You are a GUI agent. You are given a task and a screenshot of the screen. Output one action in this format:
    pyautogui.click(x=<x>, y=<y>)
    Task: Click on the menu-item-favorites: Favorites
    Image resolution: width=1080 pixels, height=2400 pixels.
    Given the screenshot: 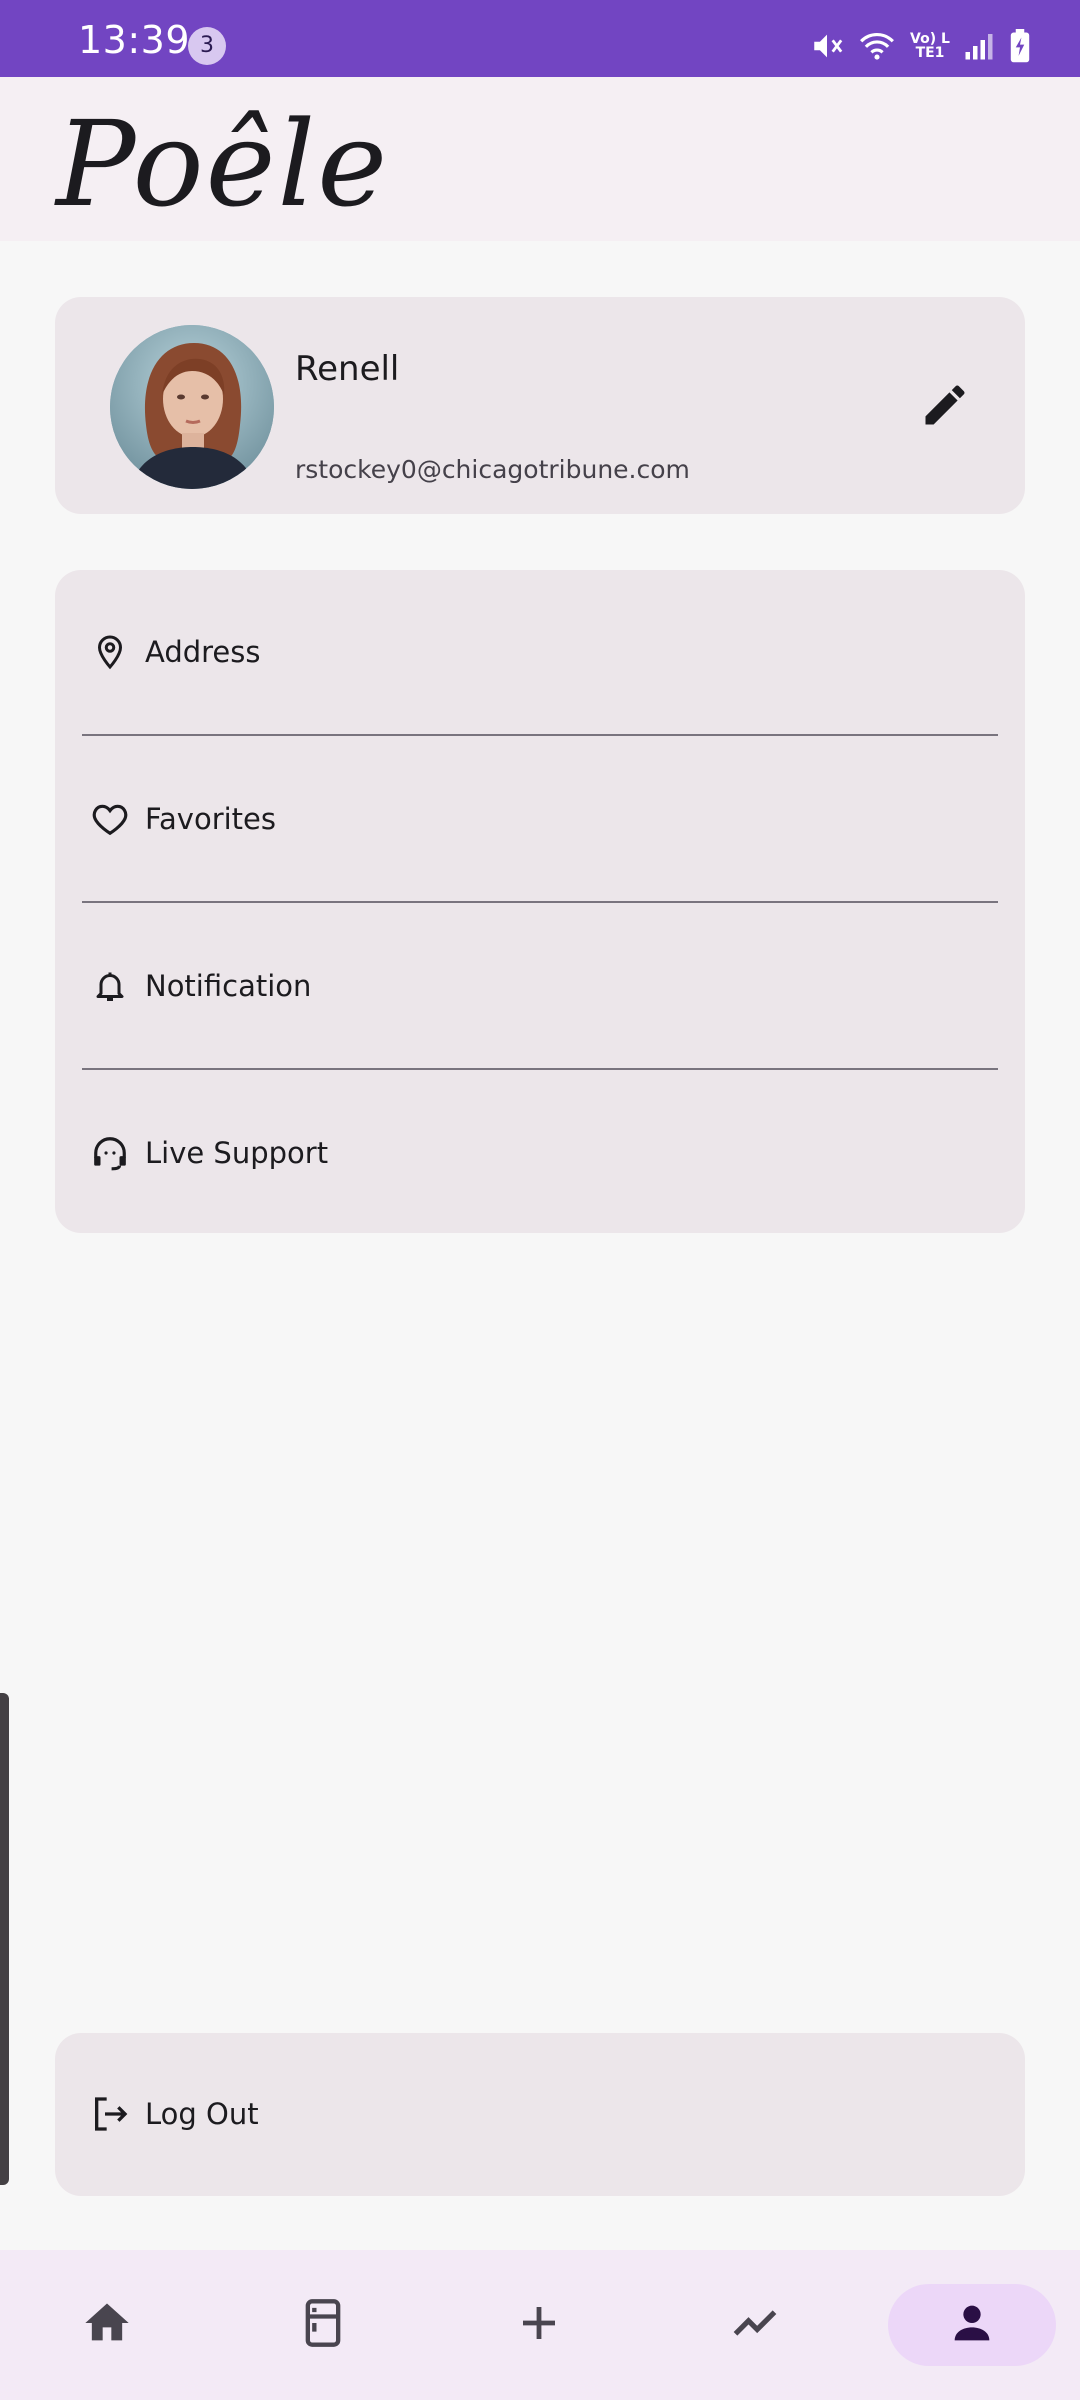 What is the action you would take?
    pyautogui.click(x=540, y=819)
    